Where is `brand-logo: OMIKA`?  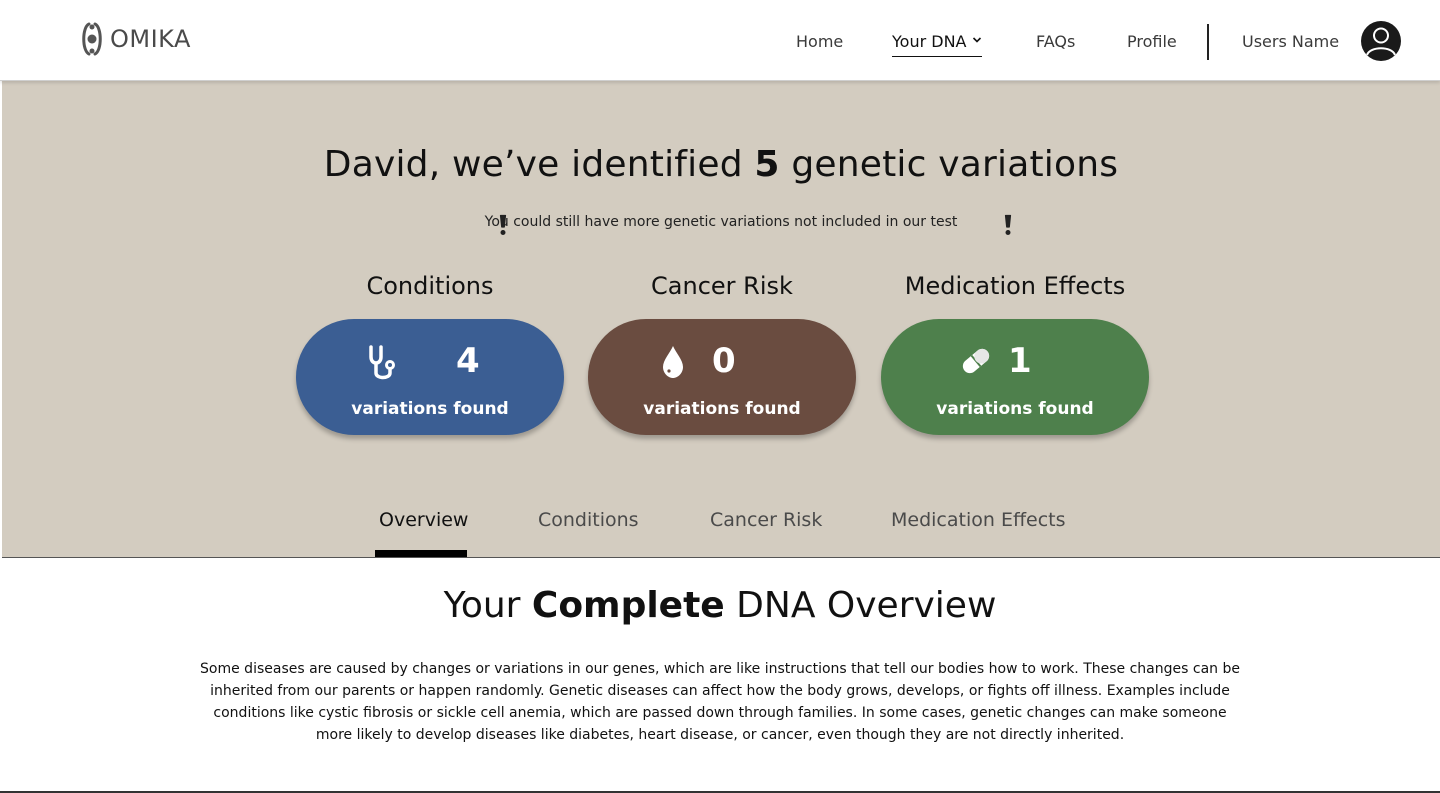 brand-logo: OMIKA is located at coordinates (135, 39).